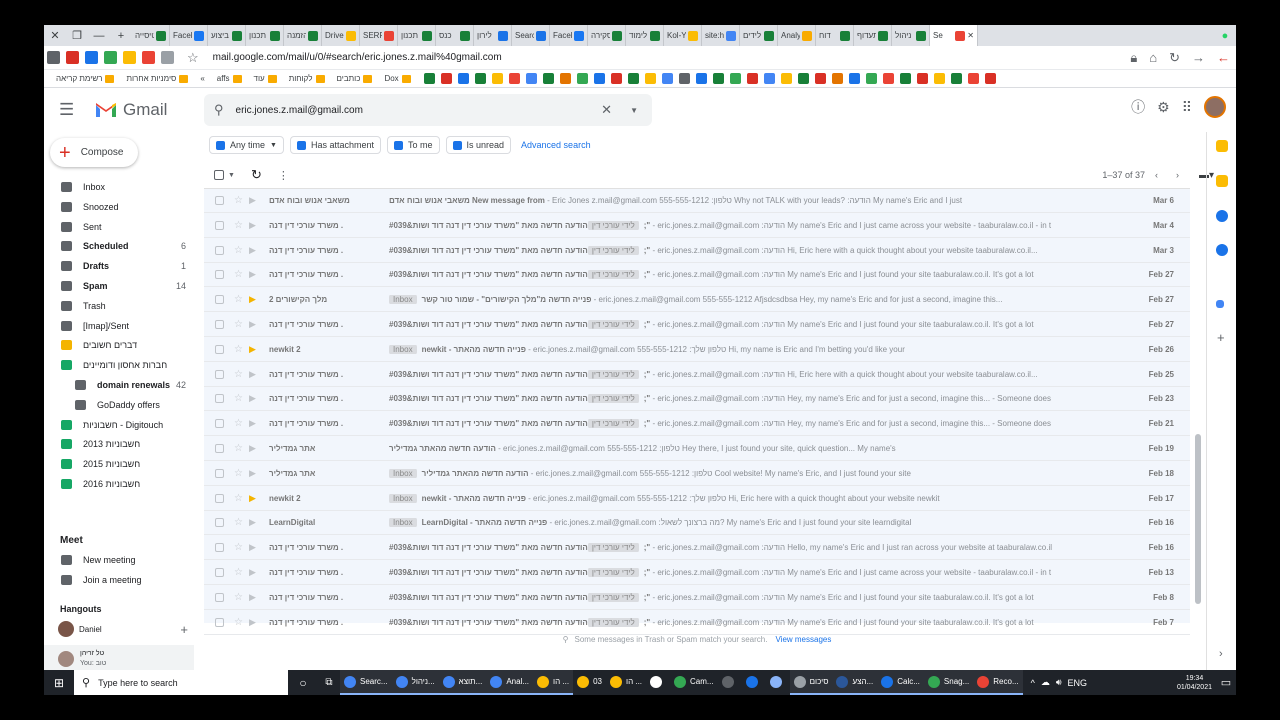 The height and width of the screenshot is (720, 1280). What do you see at coordinates (119, 444) in the screenshot?
I see `sidebar-item: חשבוניות 2013` at bounding box center [119, 444].